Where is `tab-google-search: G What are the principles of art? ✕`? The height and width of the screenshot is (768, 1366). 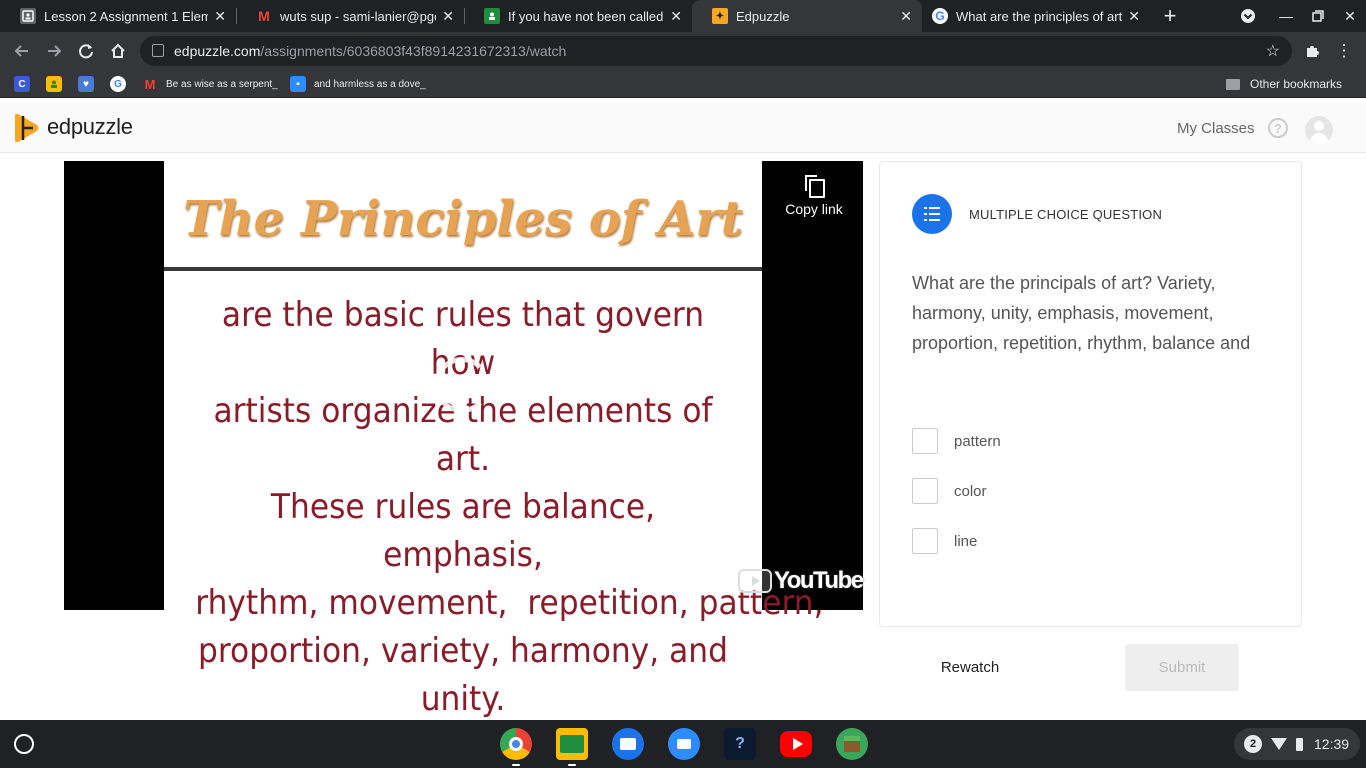 tab-google-search: G What are the principles of art? ✕ is located at coordinates (1036, 16).